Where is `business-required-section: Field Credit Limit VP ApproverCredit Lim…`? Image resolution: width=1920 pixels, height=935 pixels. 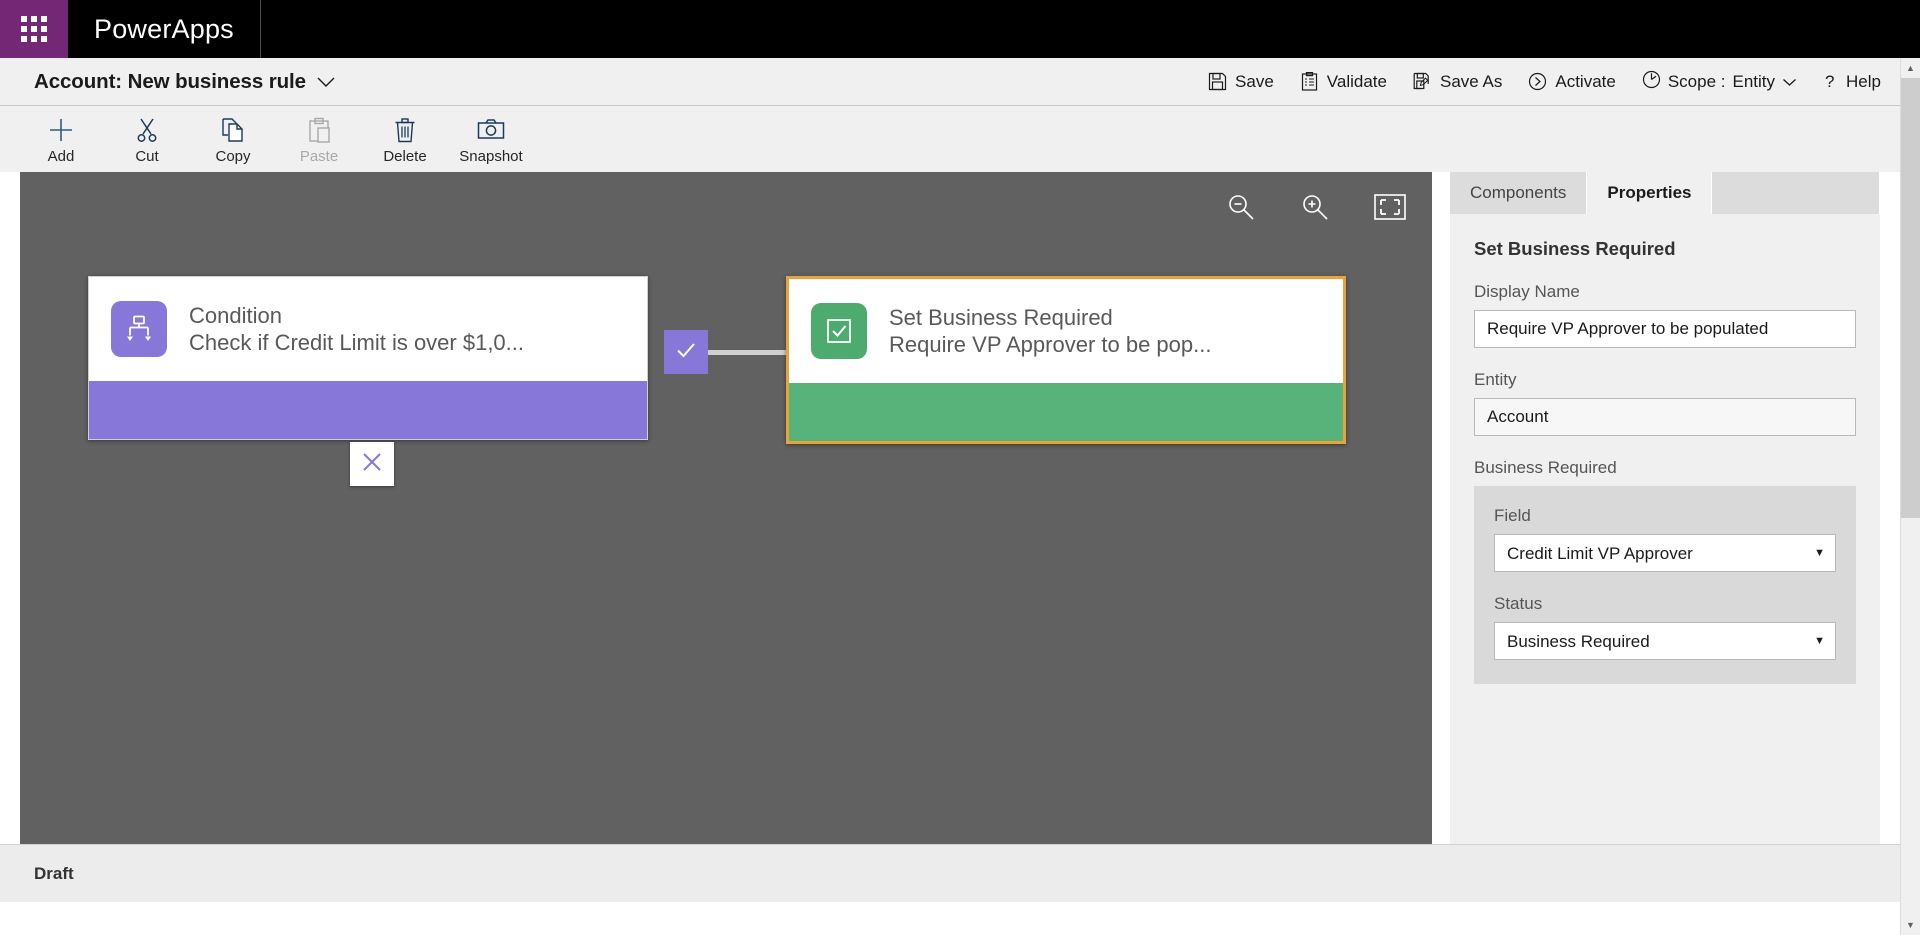 business-required-section: Field Credit Limit VP ApproverCredit Lim… is located at coordinates (1665, 585).